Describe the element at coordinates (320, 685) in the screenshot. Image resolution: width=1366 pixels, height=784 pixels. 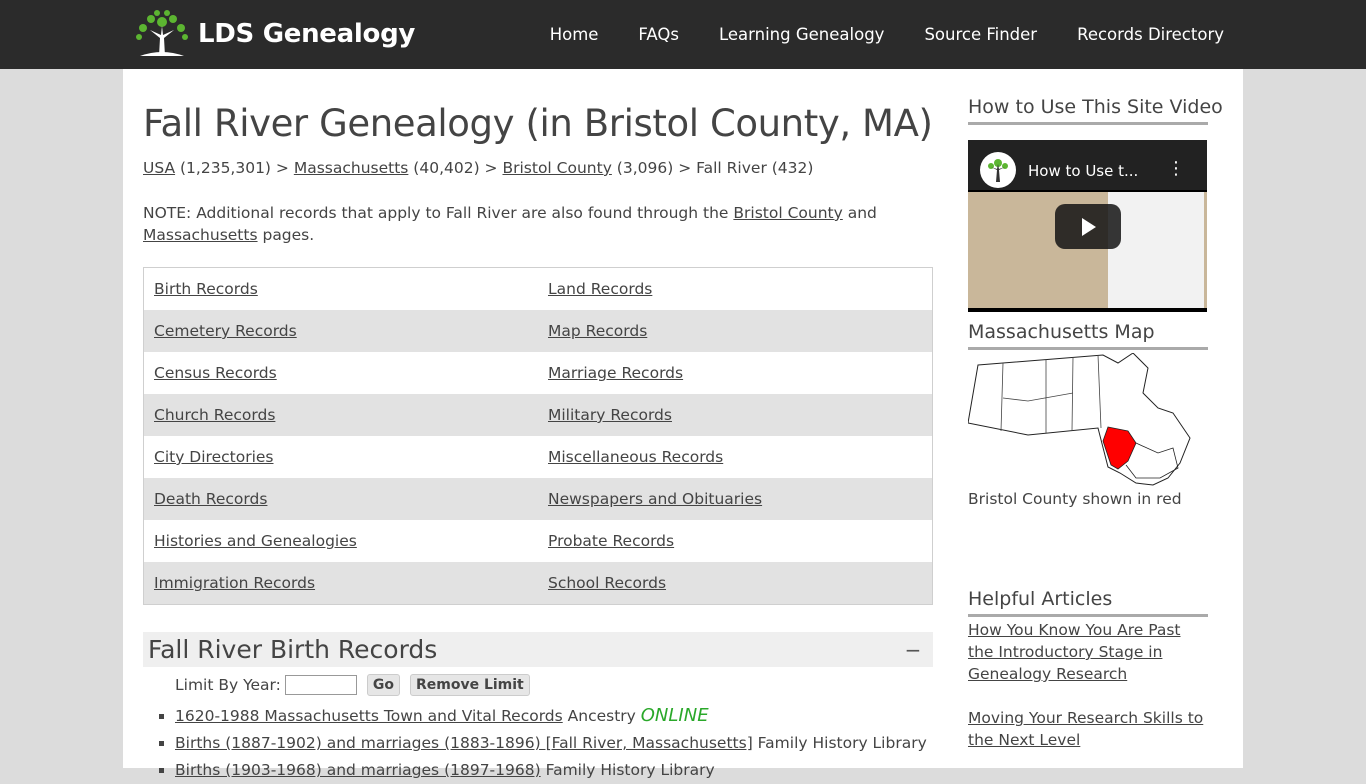
I see `year-input` at that location.